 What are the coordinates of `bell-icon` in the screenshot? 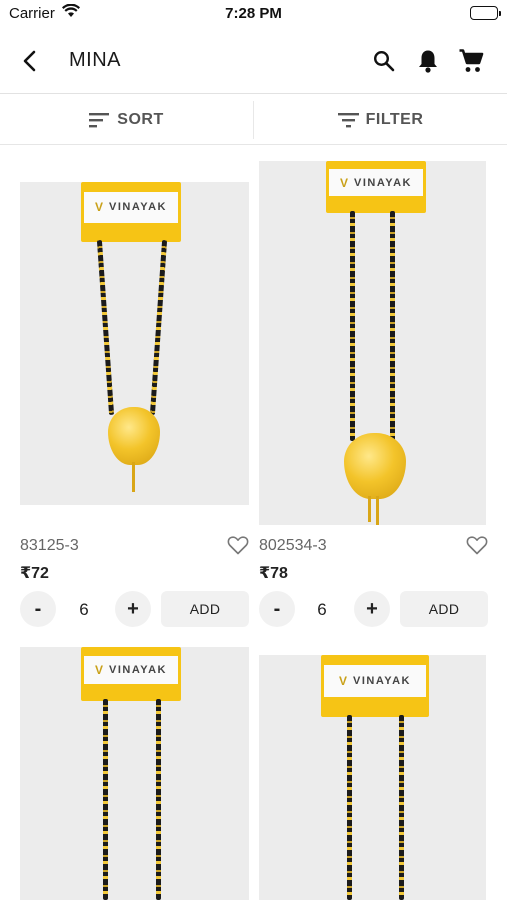 It's located at (428, 61).